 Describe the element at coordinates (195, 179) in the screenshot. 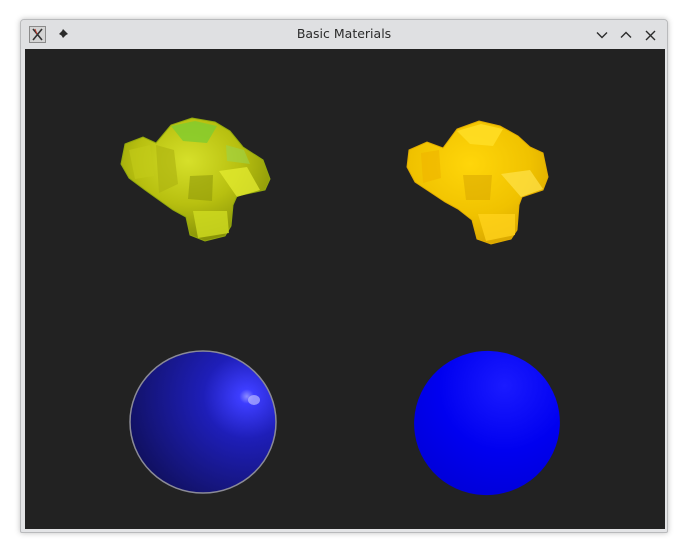

I see `monkey-top-left` at that location.